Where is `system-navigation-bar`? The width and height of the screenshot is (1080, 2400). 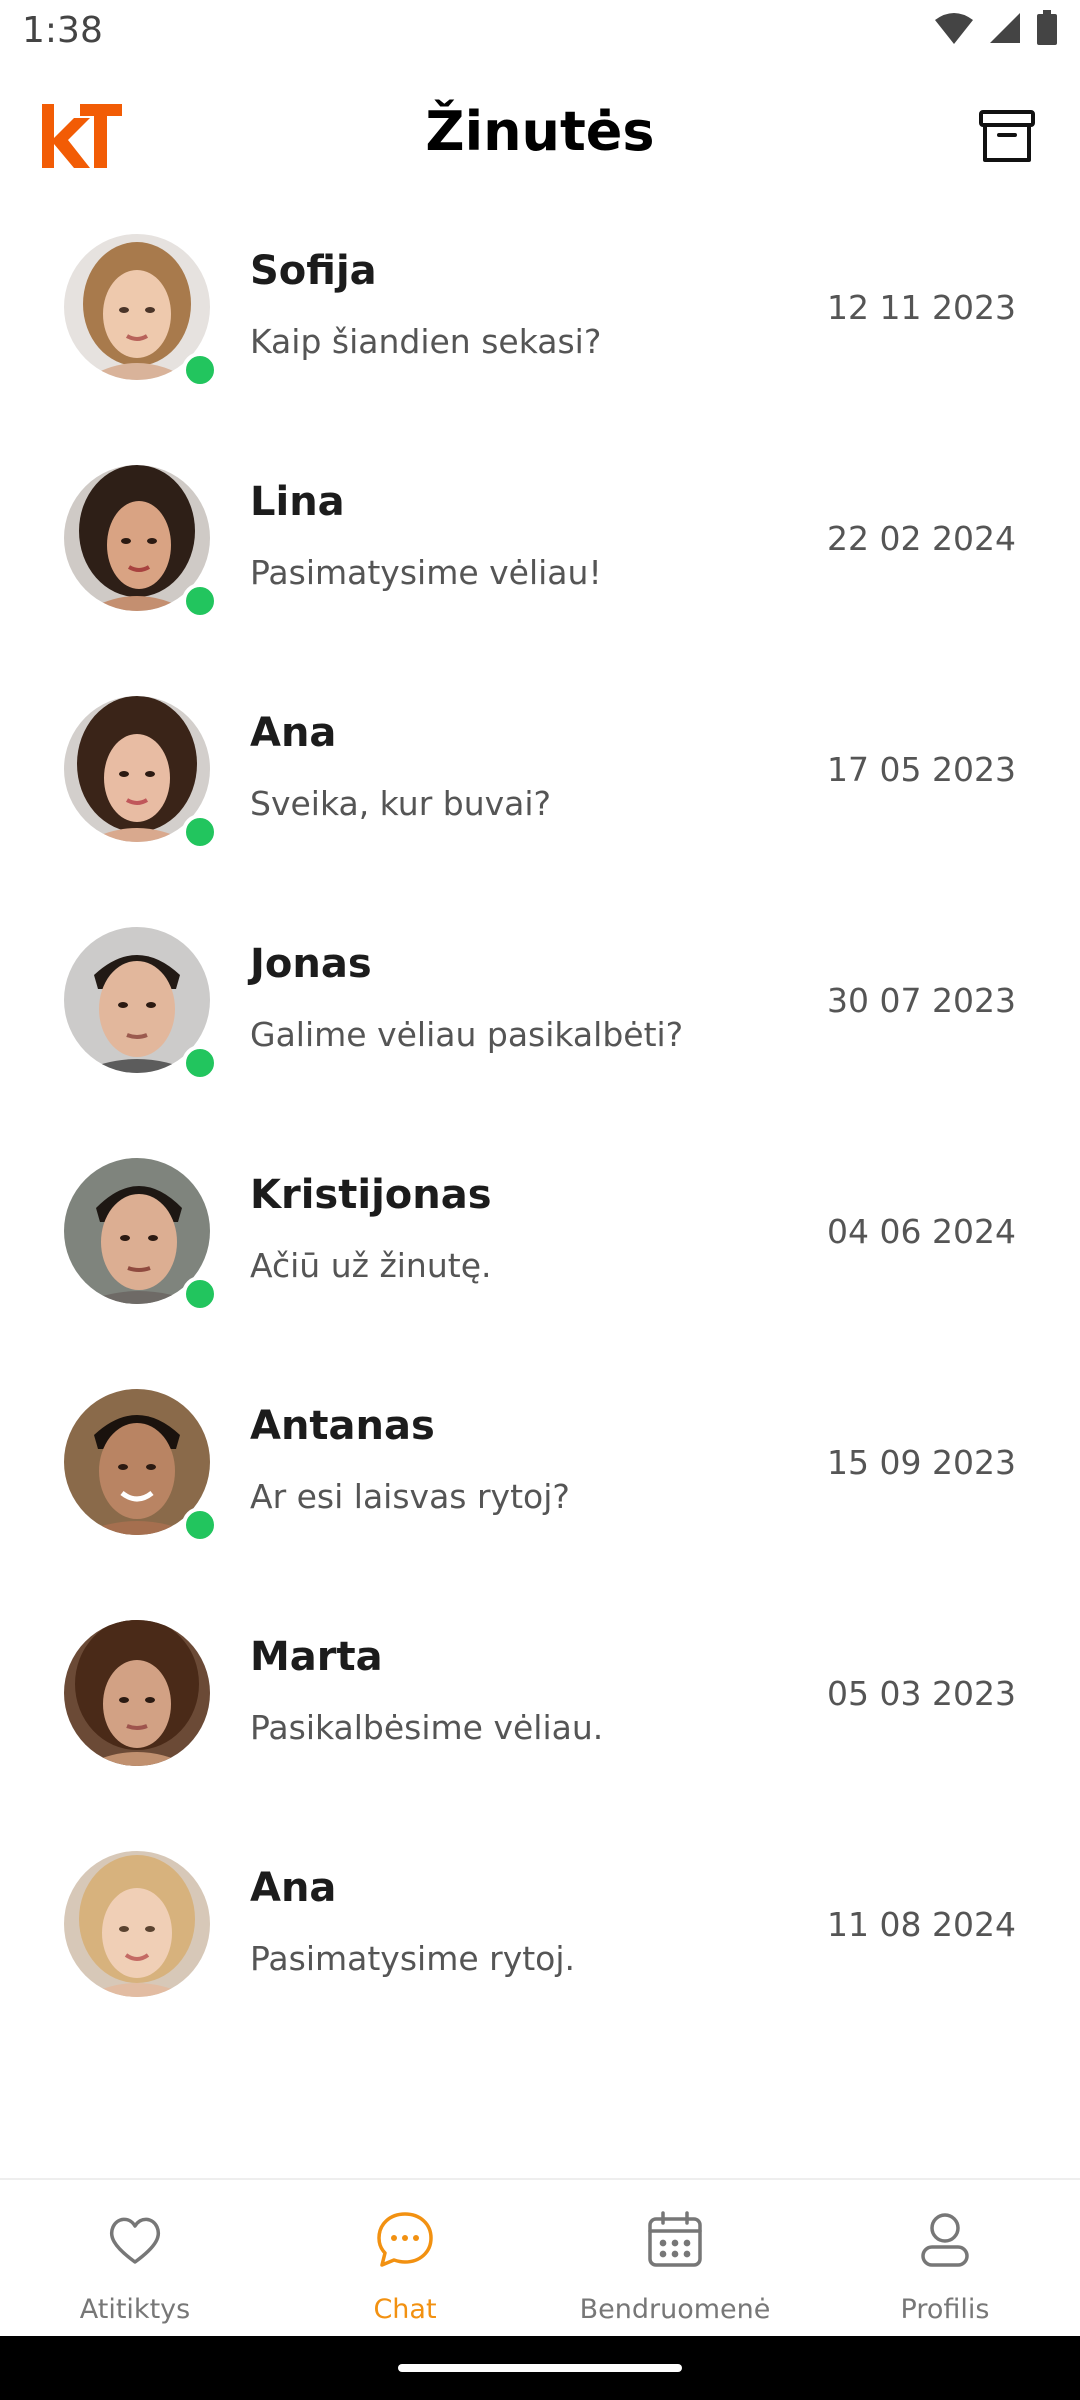
system-navigation-bar is located at coordinates (540, 2368).